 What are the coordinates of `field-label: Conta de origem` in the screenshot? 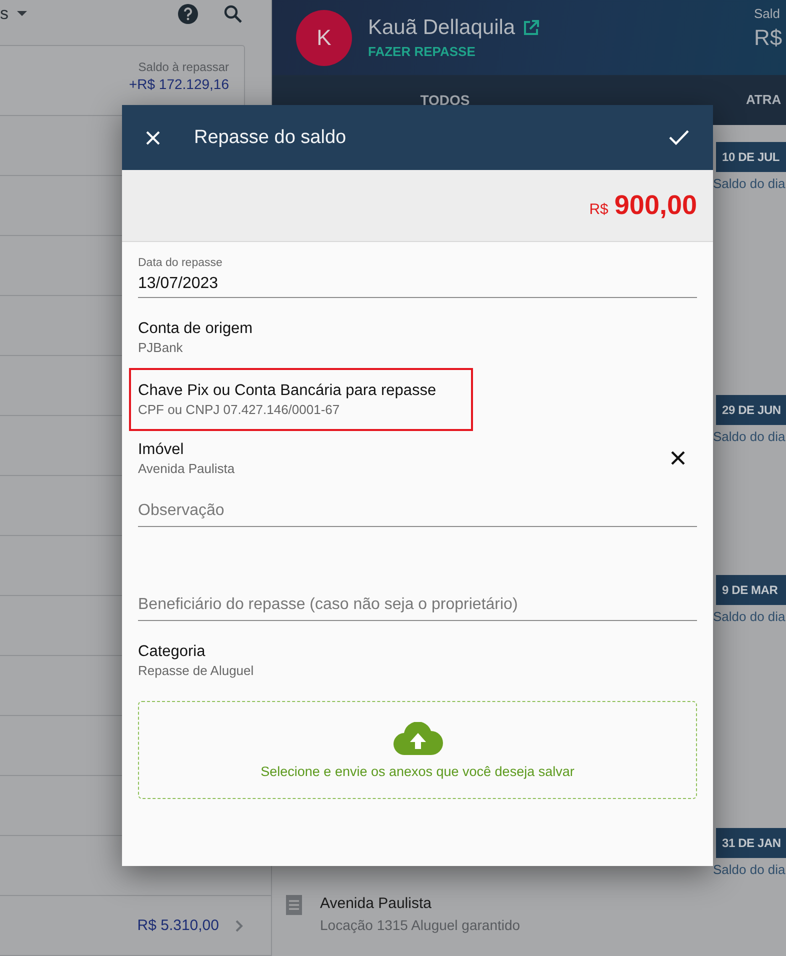 It's located at (196, 329).